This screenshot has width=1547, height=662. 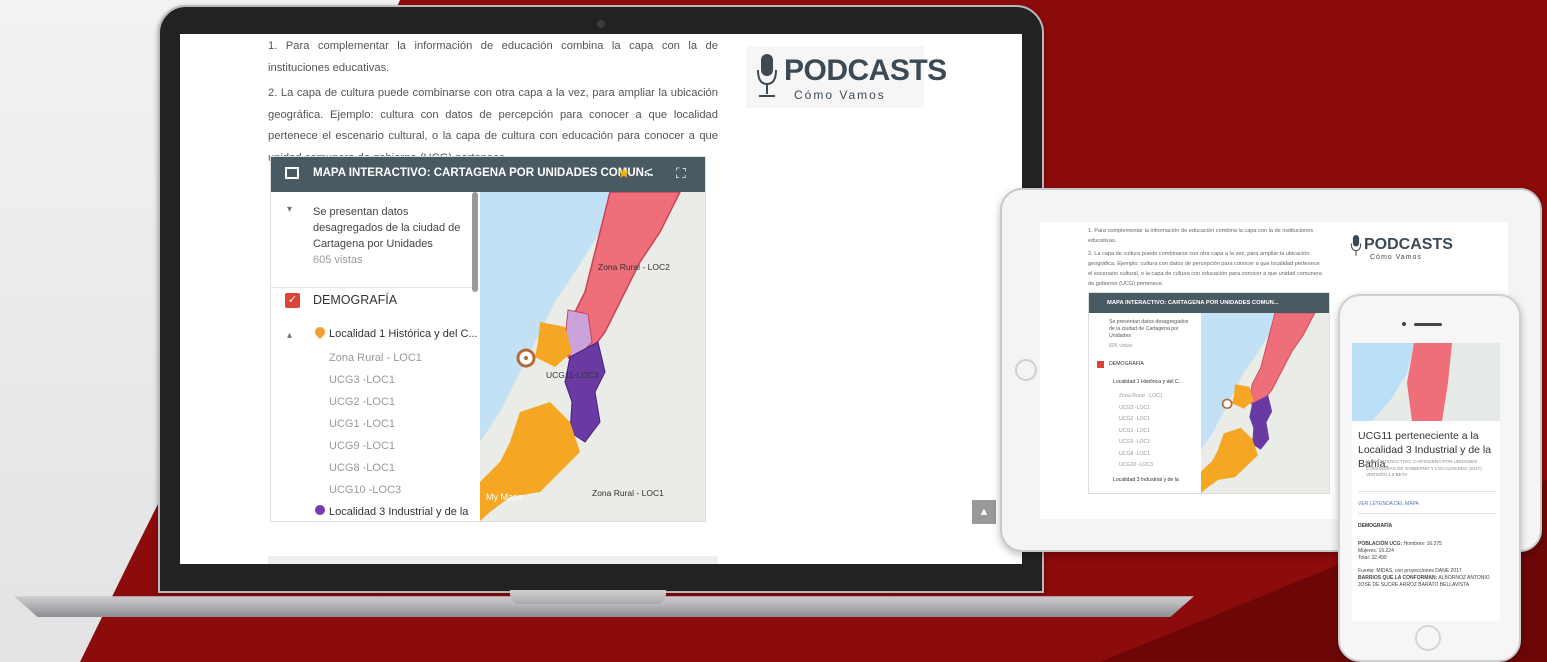 What do you see at coordinates (1146, 480) in the screenshot?
I see `tablet-legend-group-2: Localidad 3 Industrial y de la` at bounding box center [1146, 480].